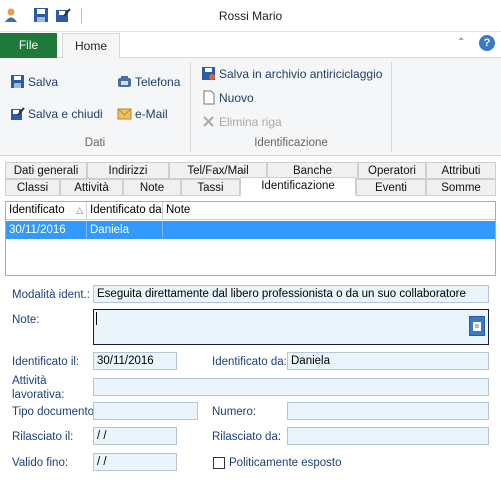 The width and height of the screenshot is (501, 485). What do you see at coordinates (249, 362) in the screenshot?
I see `identificato-da-label: Identificato da:` at bounding box center [249, 362].